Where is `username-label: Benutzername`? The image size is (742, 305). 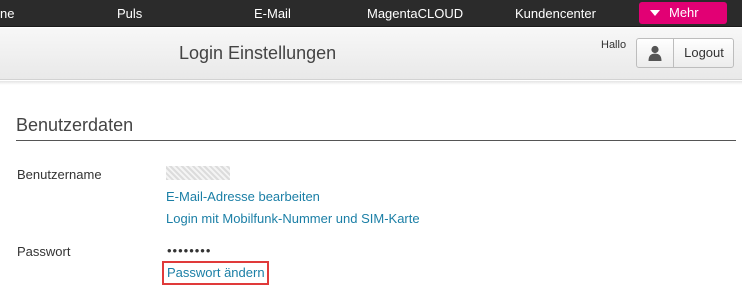
username-label: Benutzername is located at coordinates (59, 174).